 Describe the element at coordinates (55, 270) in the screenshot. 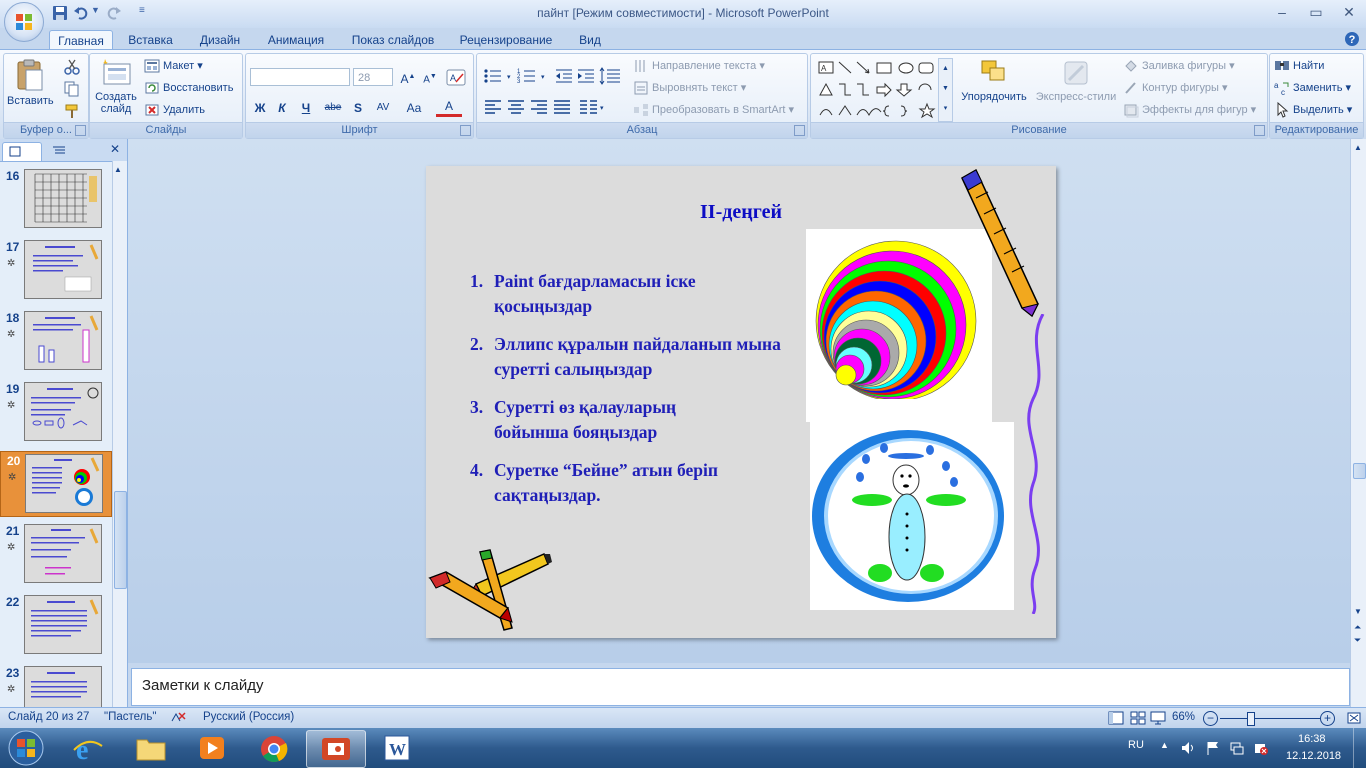

I see `slide-thumbnail-17: 17 ✲` at that location.